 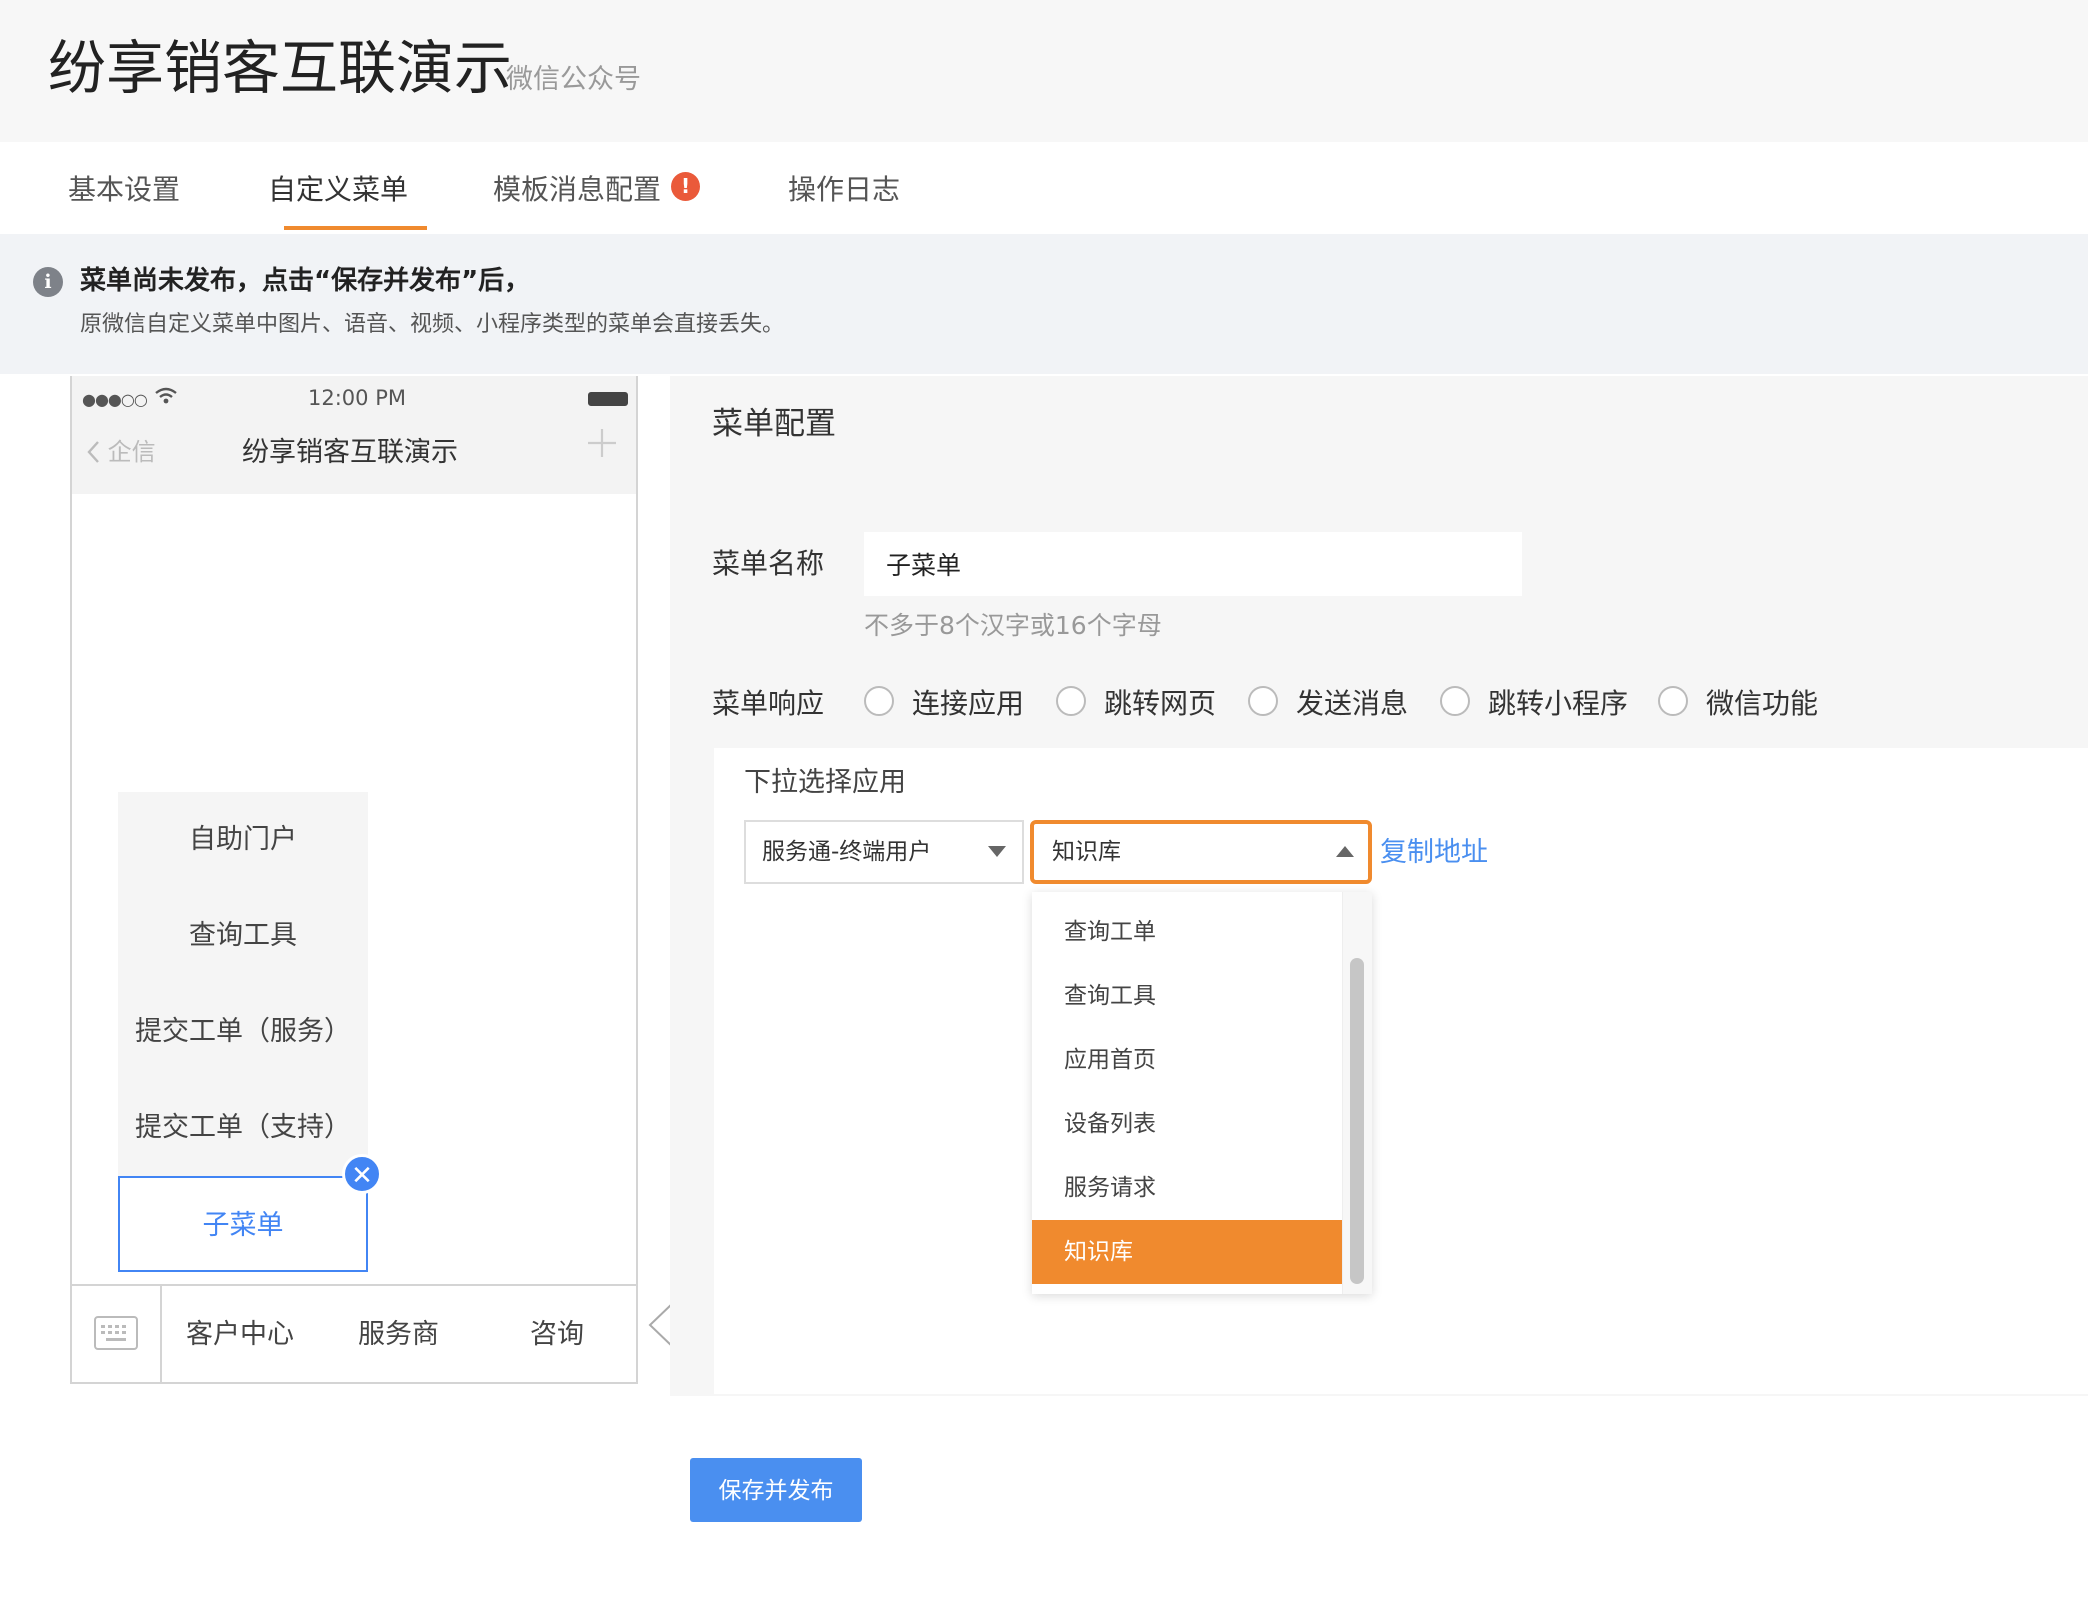 What do you see at coordinates (825, 782) in the screenshot?
I see `select-app-label: 下拉选择应用` at bounding box center [825, 782].